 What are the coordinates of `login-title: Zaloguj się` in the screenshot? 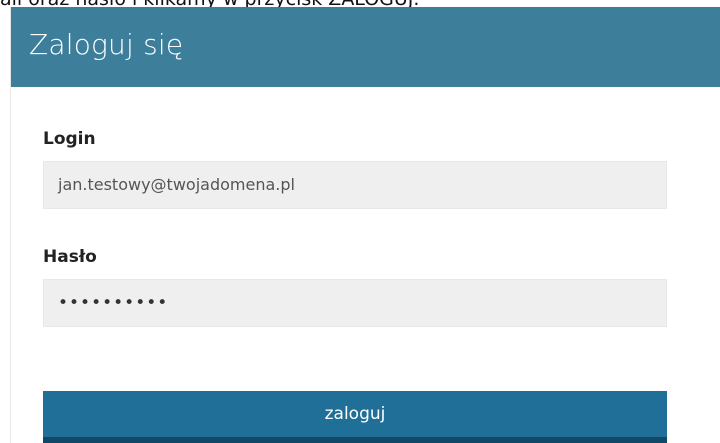 It's located at (106, 44).